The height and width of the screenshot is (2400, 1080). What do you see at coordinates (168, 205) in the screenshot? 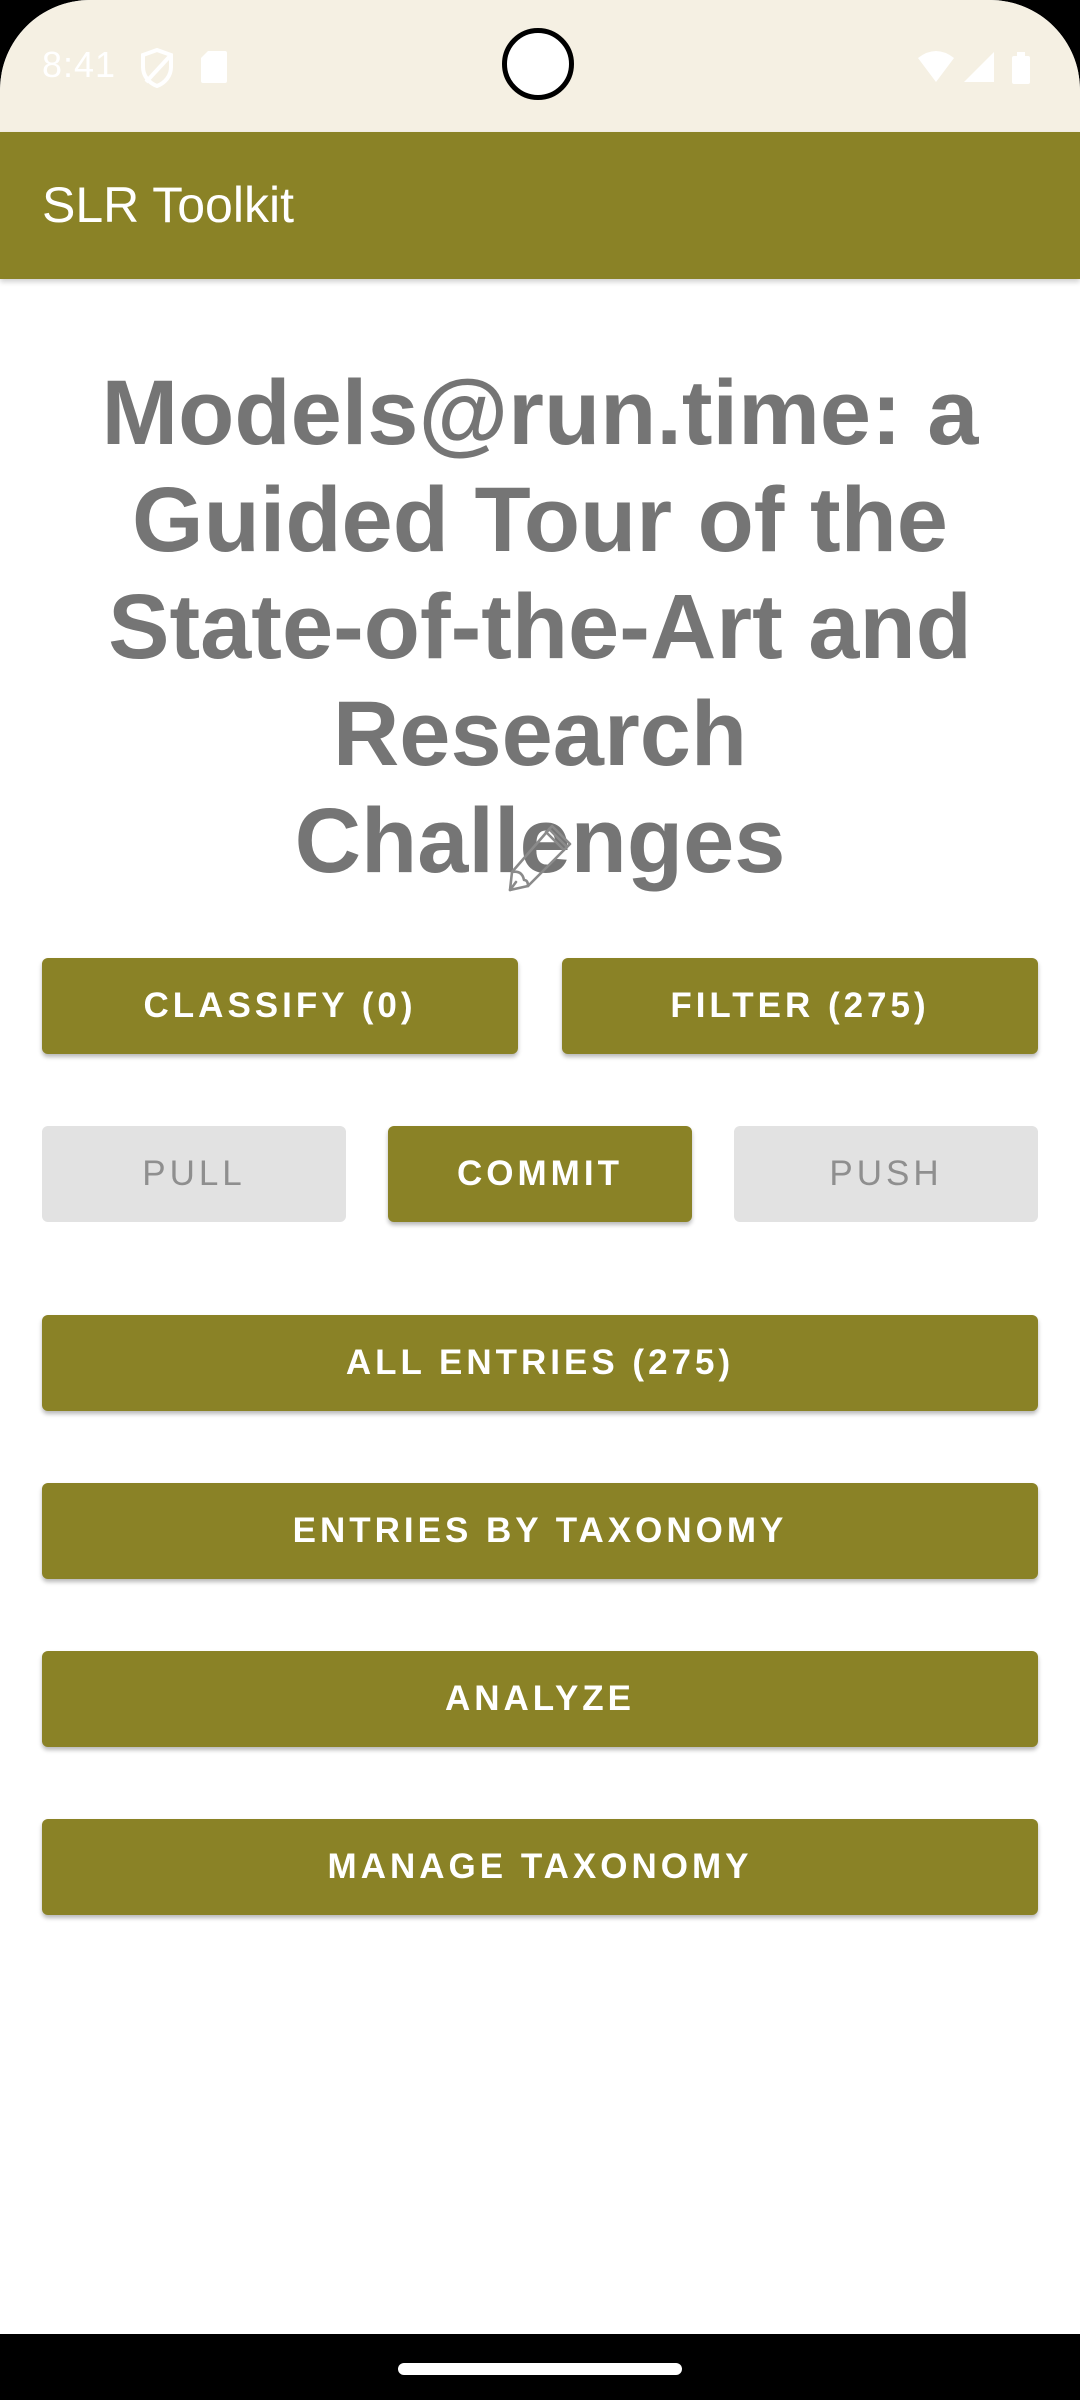
I see `app-title: SLR Toolkit` at bounding box center [168, 205].